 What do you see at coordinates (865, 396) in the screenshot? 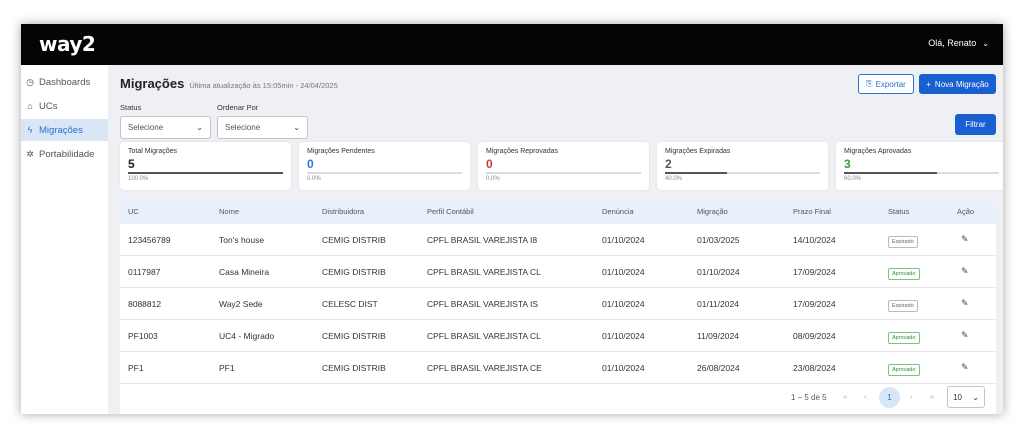
I see `previous-page-icon: ‹` at bounding box center [865, 396].